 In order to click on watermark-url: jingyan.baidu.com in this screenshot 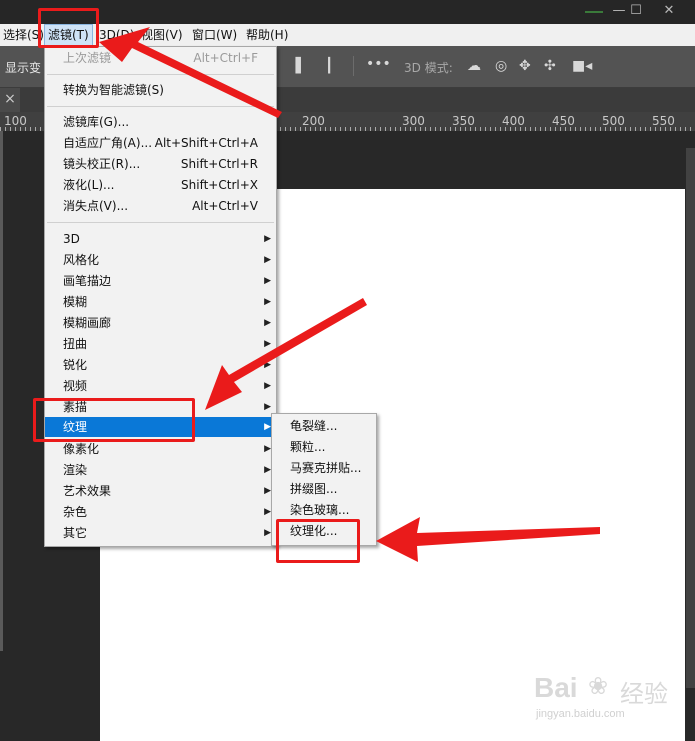, I will do `click(580, 714)`.